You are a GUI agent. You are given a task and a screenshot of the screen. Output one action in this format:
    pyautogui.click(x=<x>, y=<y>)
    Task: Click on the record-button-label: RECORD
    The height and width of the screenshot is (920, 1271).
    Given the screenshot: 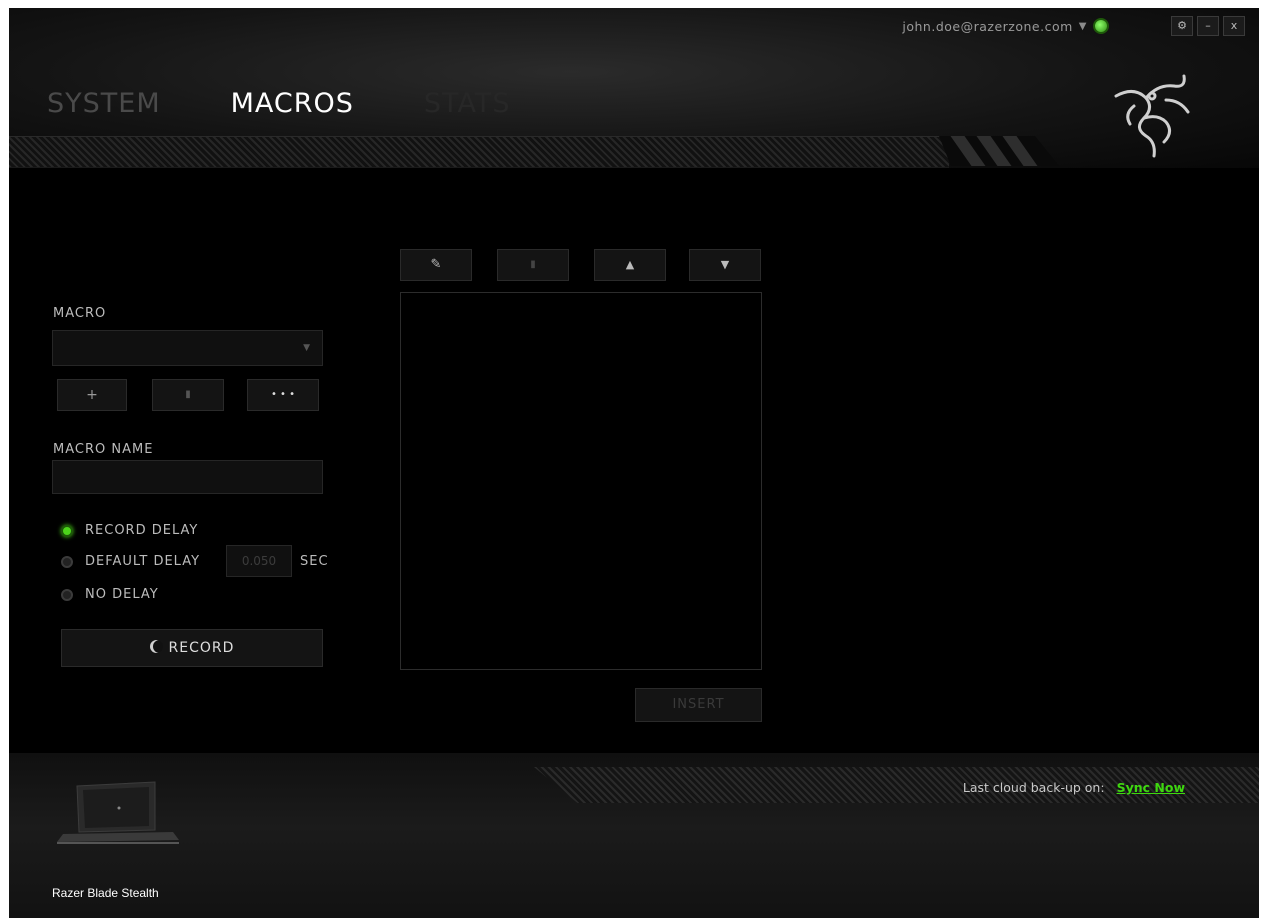 What is the action you would take?
    pyautogui.click(x=201, y=648)
    